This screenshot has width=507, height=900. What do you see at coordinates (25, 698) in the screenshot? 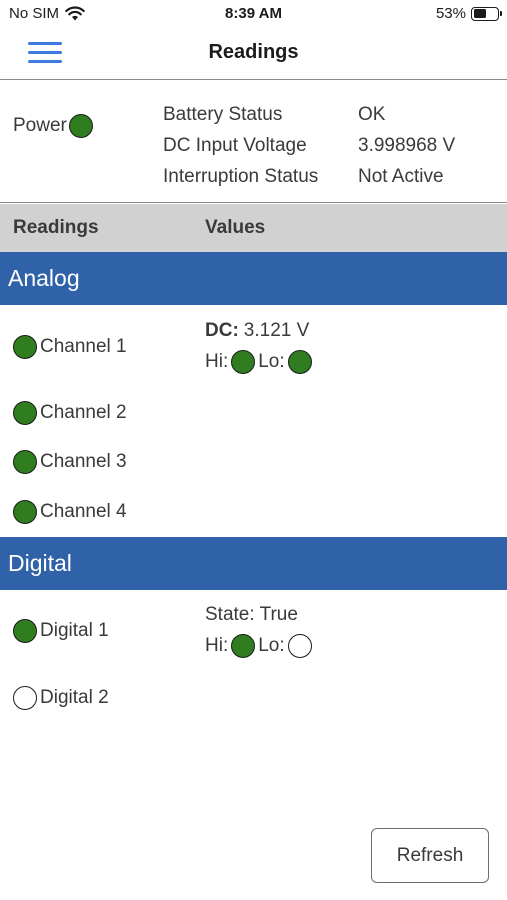
I see `digital-2-status-dot-icon` at bounding box center [25, 698].